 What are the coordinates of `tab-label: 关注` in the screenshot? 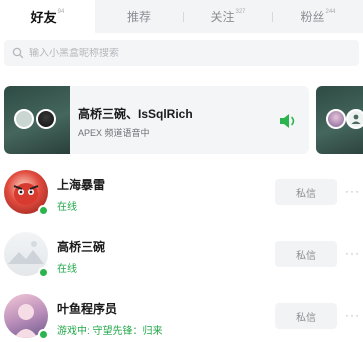 It's located at (222, 17).